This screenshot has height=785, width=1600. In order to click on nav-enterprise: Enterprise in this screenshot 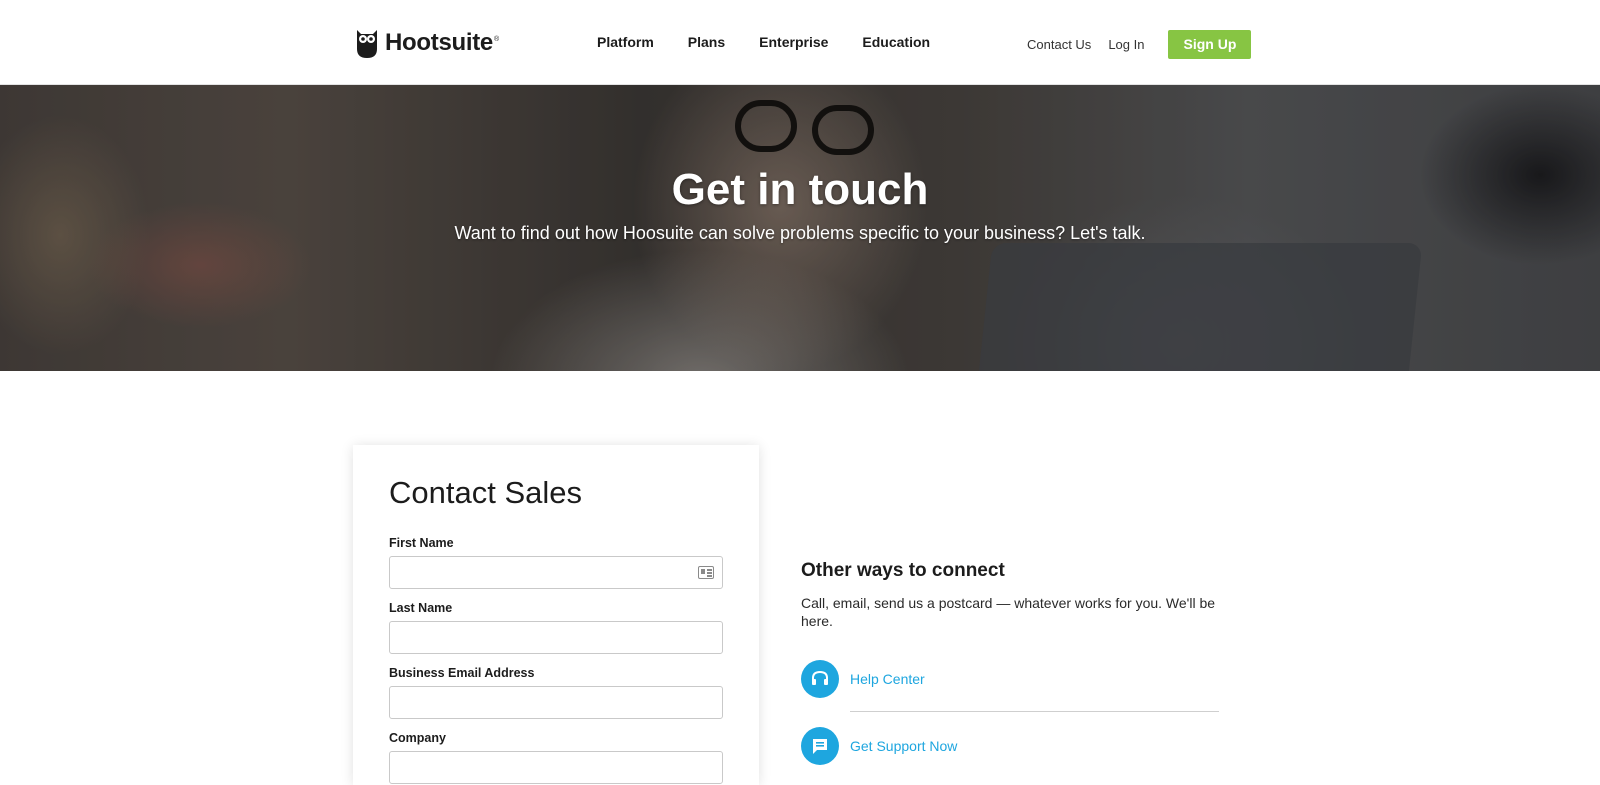, I will do `click(793, 42)`.